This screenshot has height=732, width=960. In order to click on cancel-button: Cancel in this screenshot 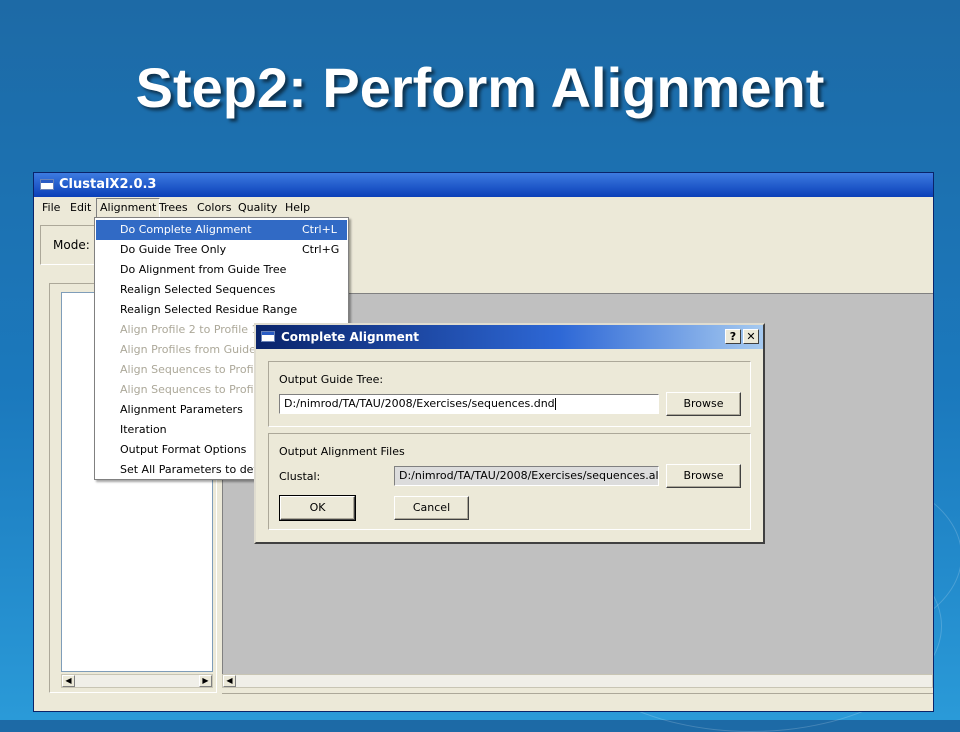, I will do `click(431, 508)`.